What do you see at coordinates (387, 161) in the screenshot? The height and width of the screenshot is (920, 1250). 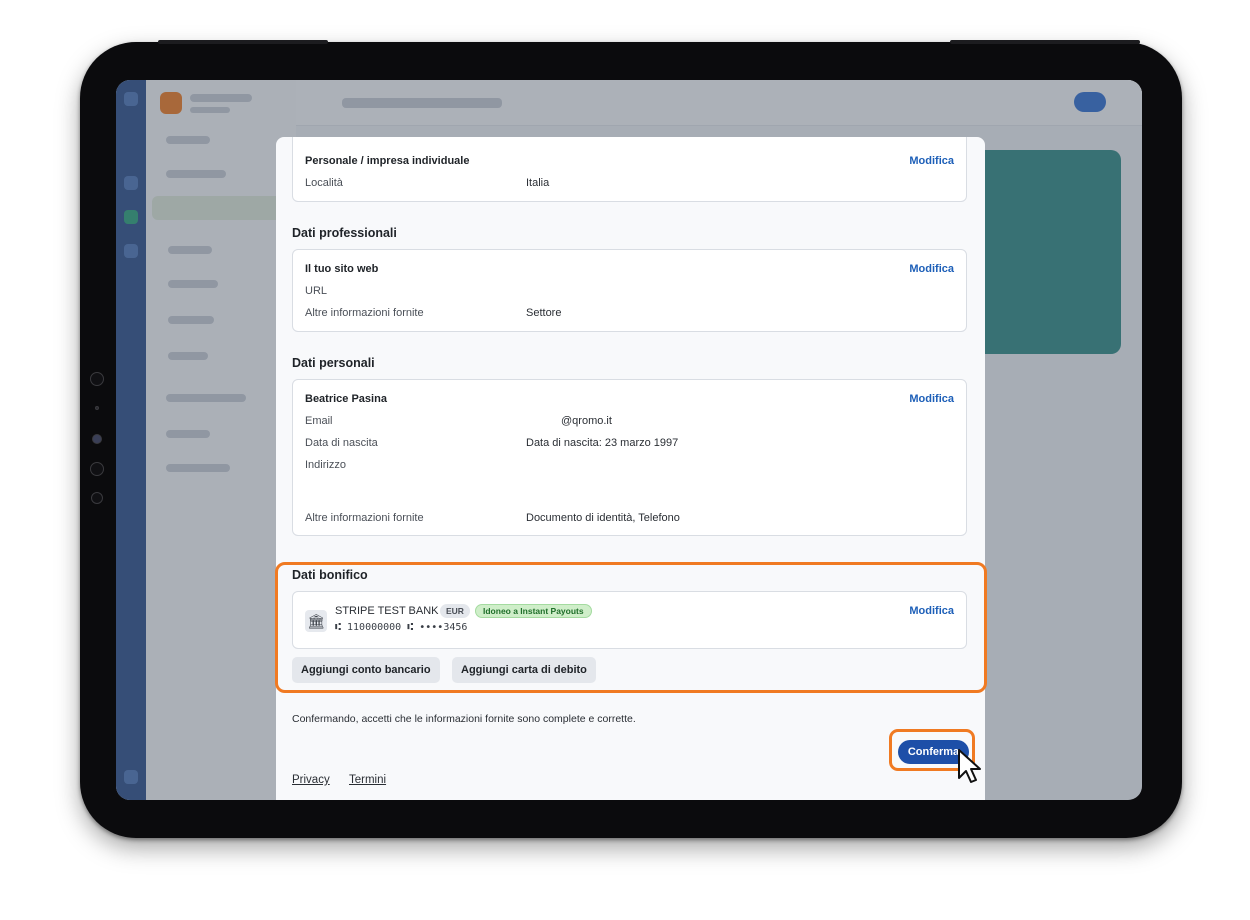 I see `entity-title: Personale / impresa individuale` at bounding box center [387, 161].